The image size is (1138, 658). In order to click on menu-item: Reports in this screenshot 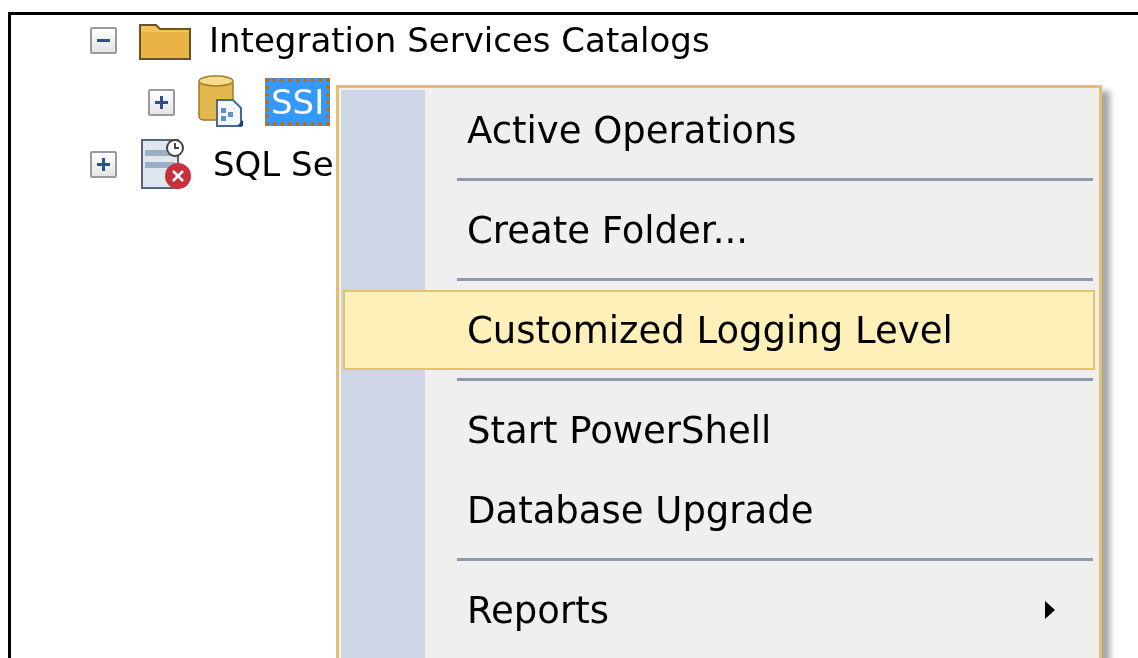, I will do `click(719, 610)`.